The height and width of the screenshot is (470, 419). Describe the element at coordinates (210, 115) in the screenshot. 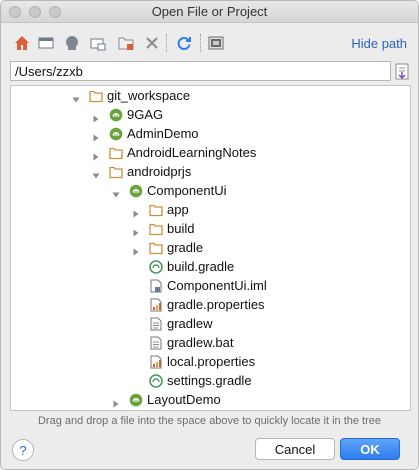

I see `tree-row: 9GAG` at that location.